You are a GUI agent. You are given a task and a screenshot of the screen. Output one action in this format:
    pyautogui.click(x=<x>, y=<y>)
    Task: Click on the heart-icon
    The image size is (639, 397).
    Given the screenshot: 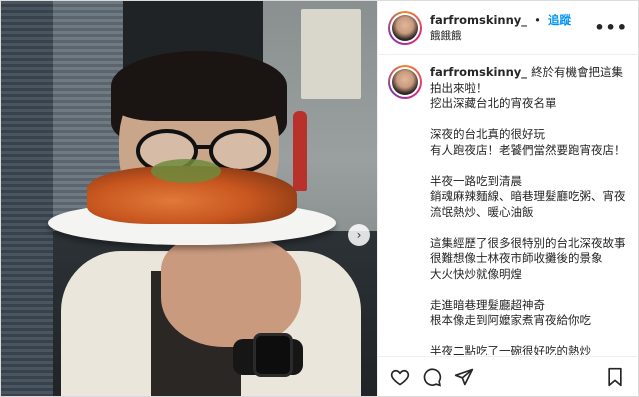 What is the action you would take?
    pyautogui.click(x=400, y=377)
    